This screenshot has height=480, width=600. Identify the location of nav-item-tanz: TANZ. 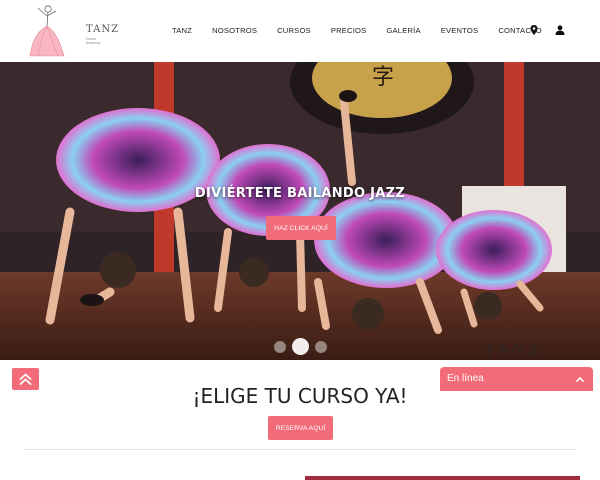
(182, 30).